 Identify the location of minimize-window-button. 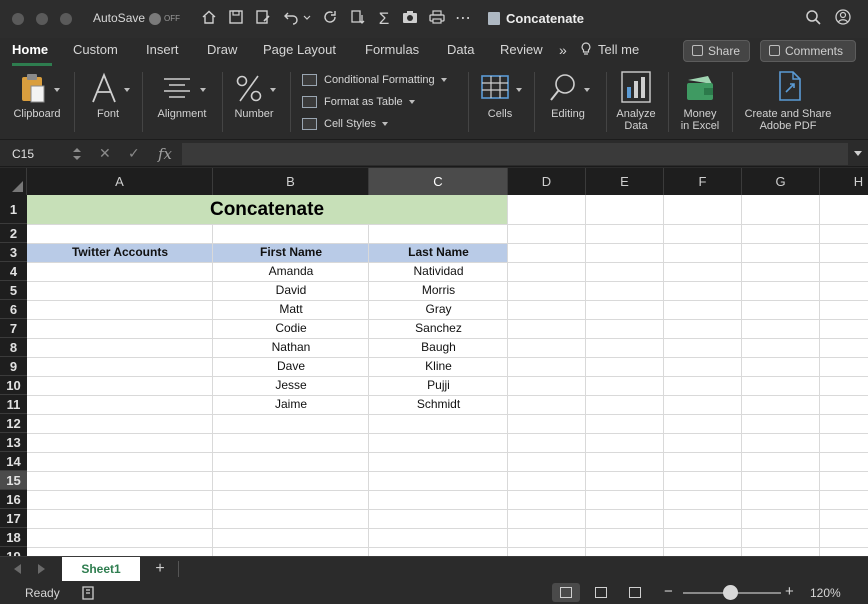
(42, 19).